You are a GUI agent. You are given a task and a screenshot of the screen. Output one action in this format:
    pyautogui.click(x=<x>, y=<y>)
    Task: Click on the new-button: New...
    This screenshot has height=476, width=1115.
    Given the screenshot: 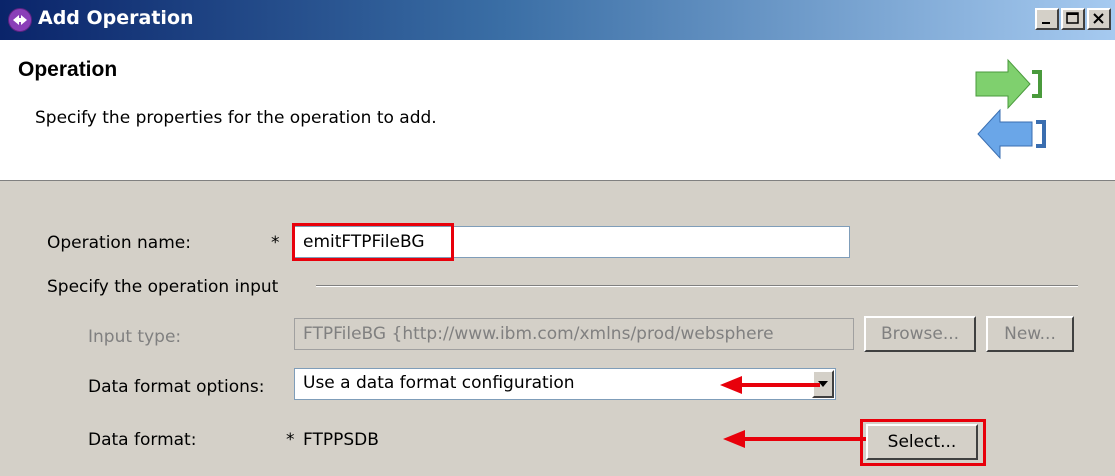 What is the action you would take?
    pyautogui.click(x=1030, y=334)
    